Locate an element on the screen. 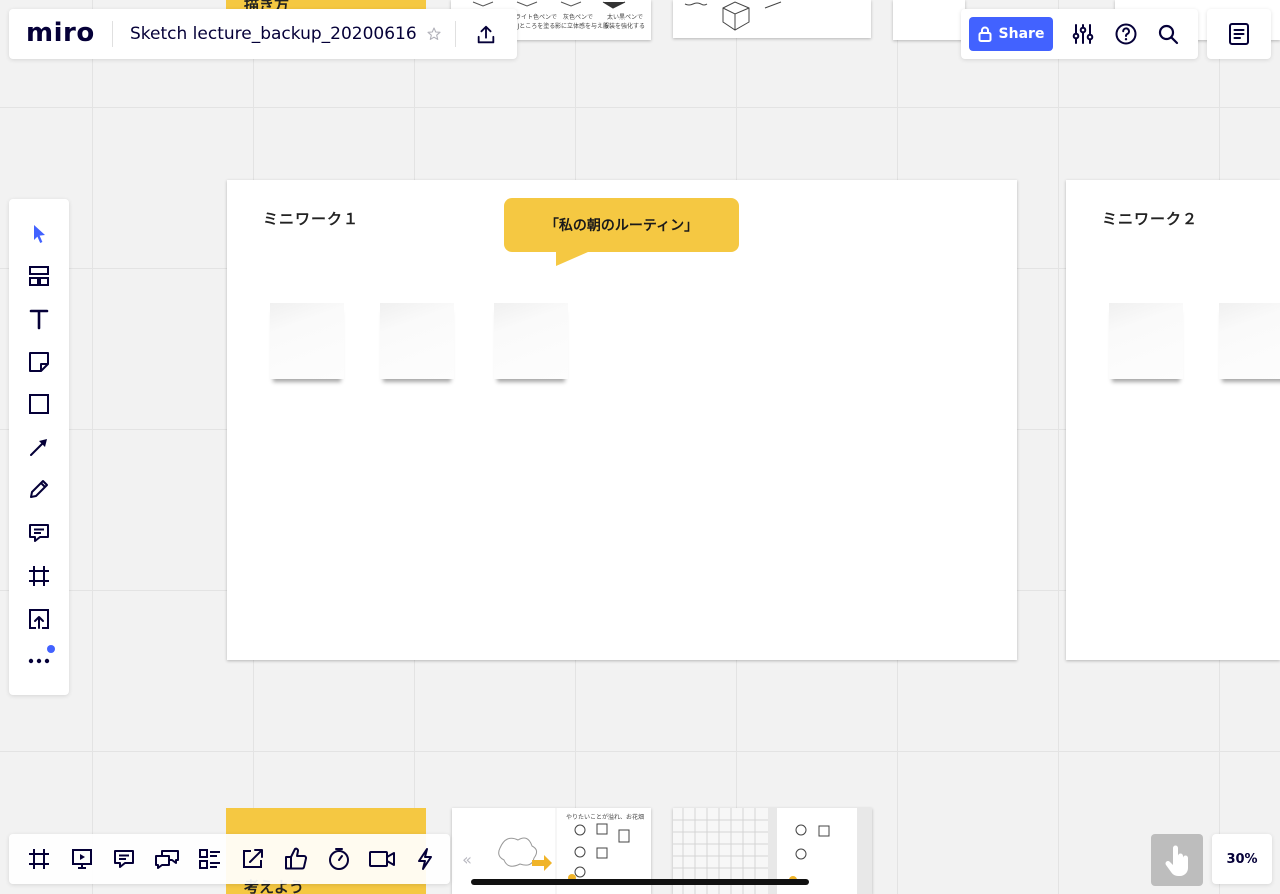 This screenshot has width=1280, height=894. thumb-label: NJところを塗る is located at coordinates (534, 25).